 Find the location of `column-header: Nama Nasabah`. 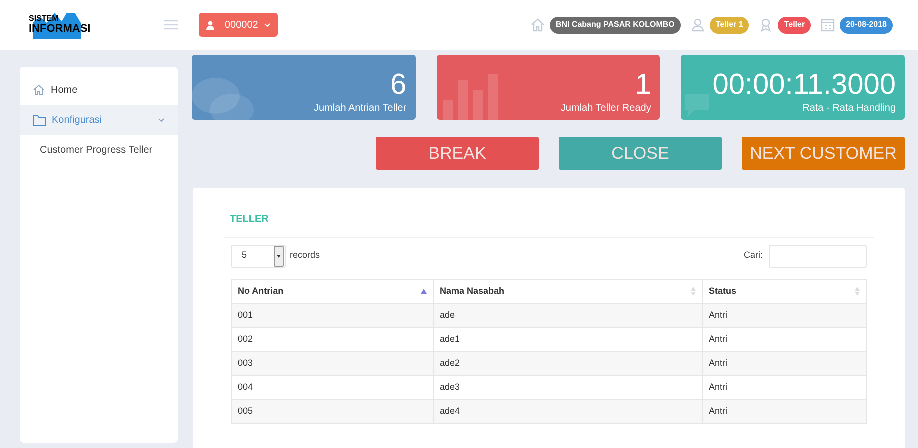

column-header: Nama Nasabah is located at coordinates (568, 292).